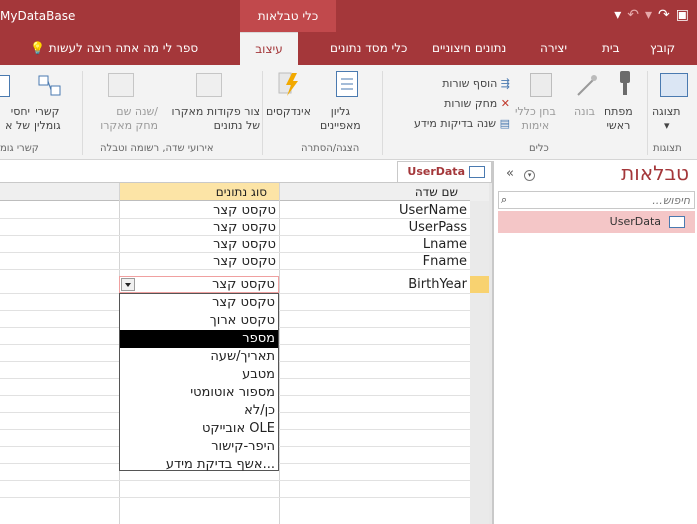 This screenshot has width=697, height=524. I want to click on undo-dropdown-icon: ▾, so click(648, 15).